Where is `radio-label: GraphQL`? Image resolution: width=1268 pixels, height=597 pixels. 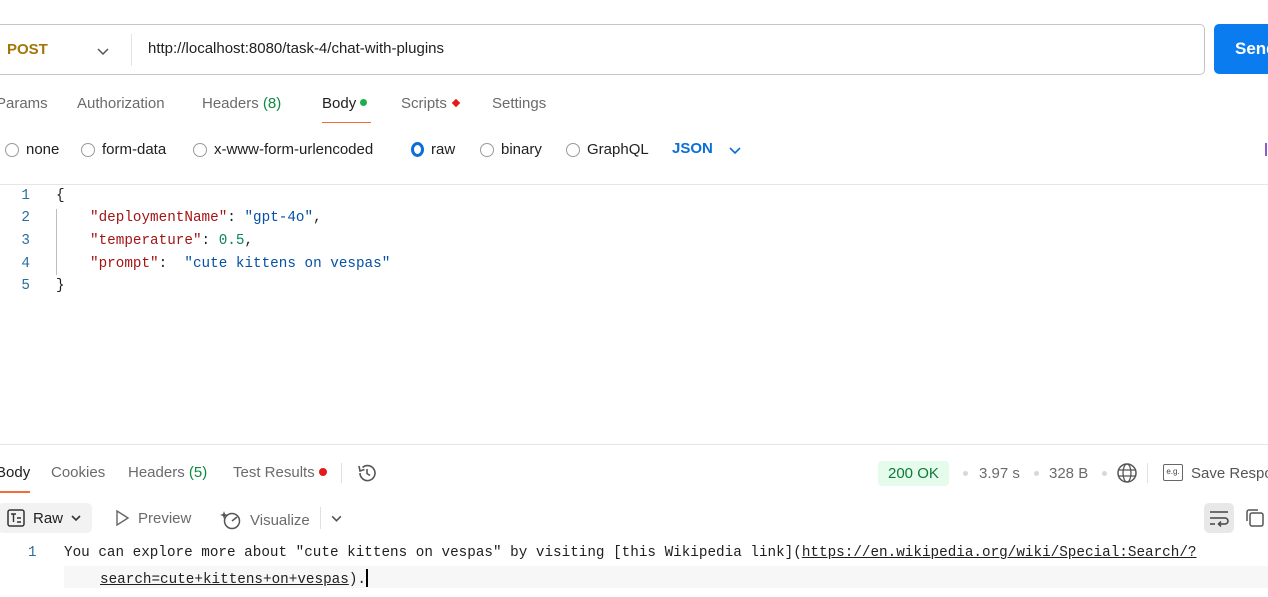 radio-label: GraphQL is located at coordinates (618, 149).